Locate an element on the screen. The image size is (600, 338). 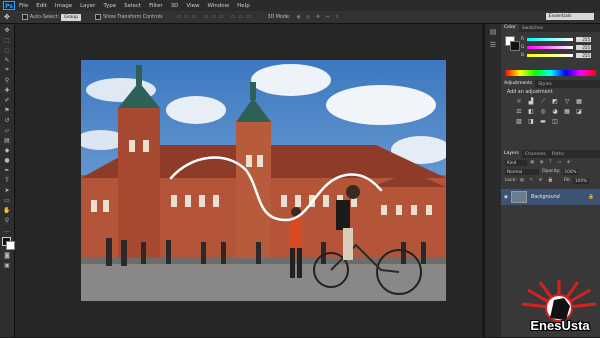
shape-icon: ▭ is located at coordinates (7, 200).